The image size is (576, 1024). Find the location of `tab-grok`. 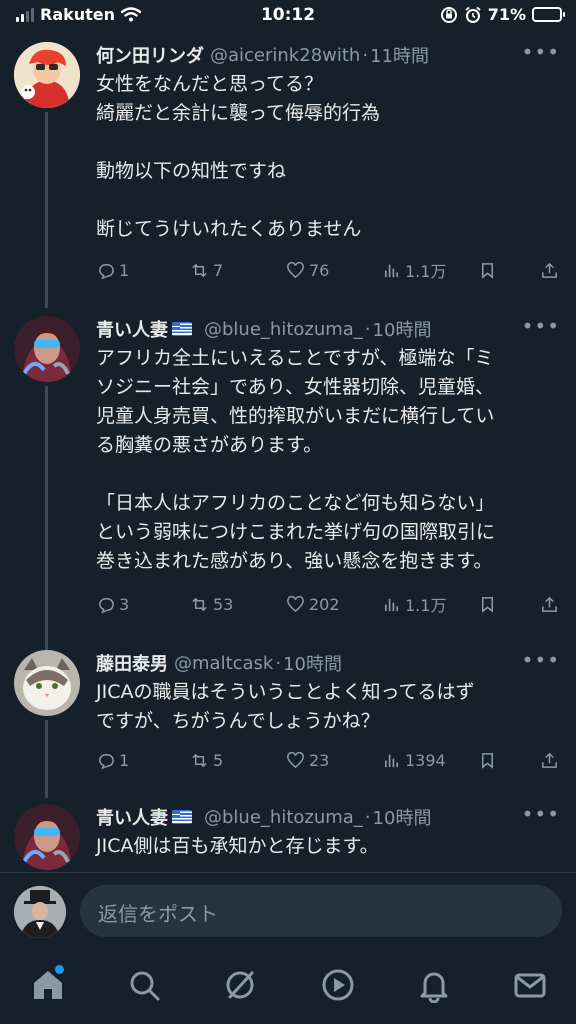

tab-grok is located at coordinates (240, 985).